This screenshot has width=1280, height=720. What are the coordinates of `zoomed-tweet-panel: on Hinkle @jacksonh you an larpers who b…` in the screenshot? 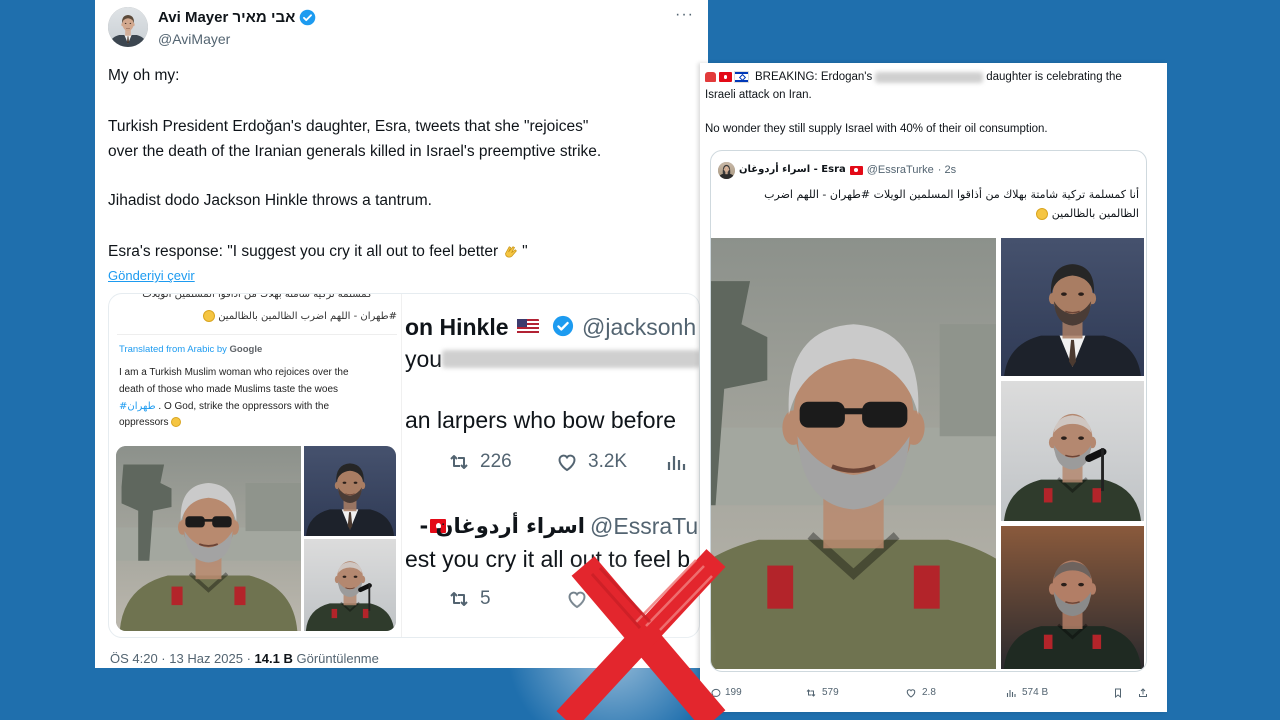 It's located at (550, 465).